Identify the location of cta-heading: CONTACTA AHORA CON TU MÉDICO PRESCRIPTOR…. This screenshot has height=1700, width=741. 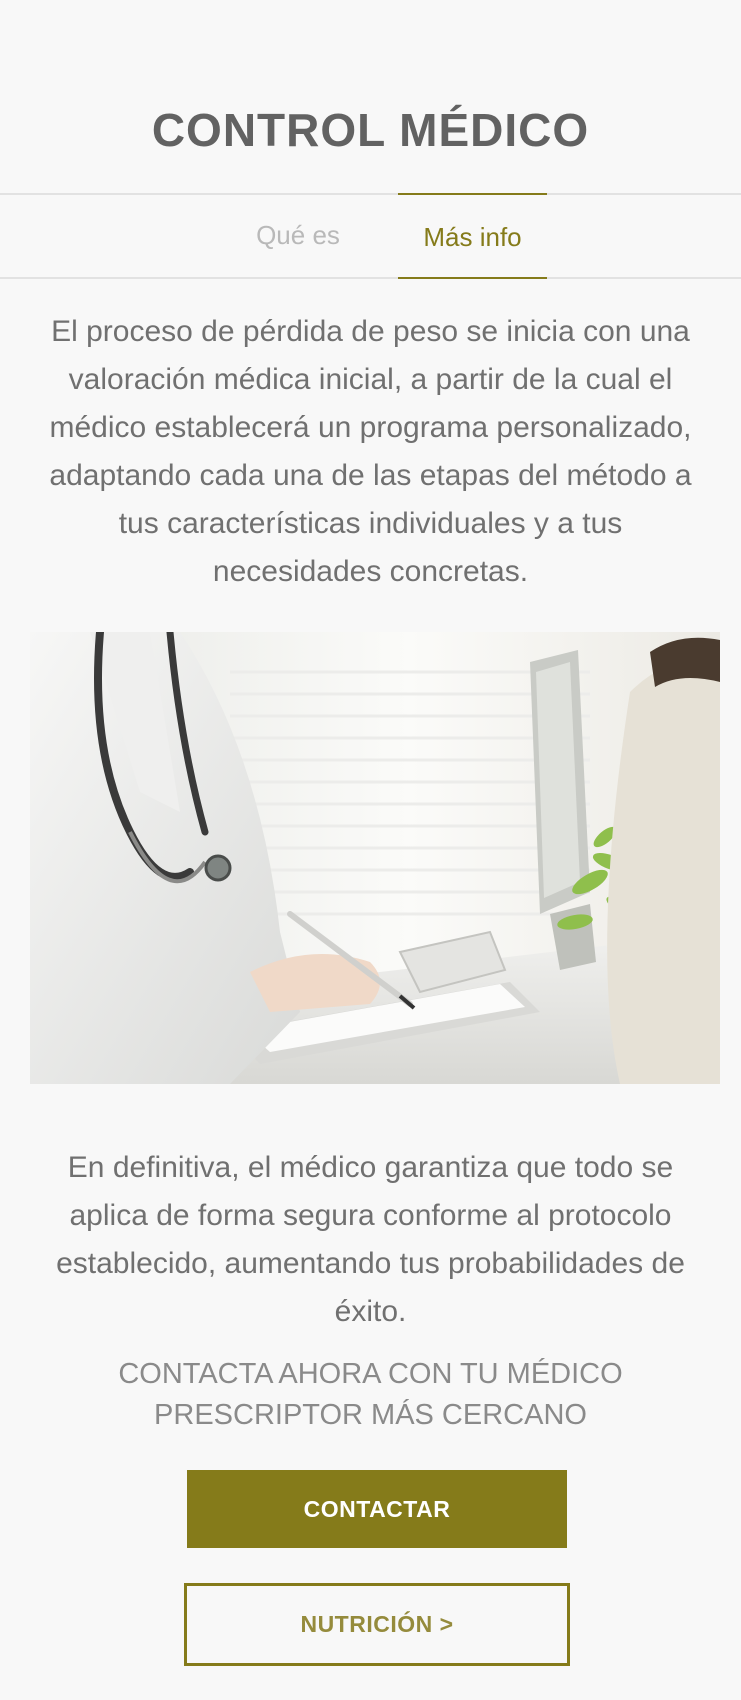
(370, 1394).